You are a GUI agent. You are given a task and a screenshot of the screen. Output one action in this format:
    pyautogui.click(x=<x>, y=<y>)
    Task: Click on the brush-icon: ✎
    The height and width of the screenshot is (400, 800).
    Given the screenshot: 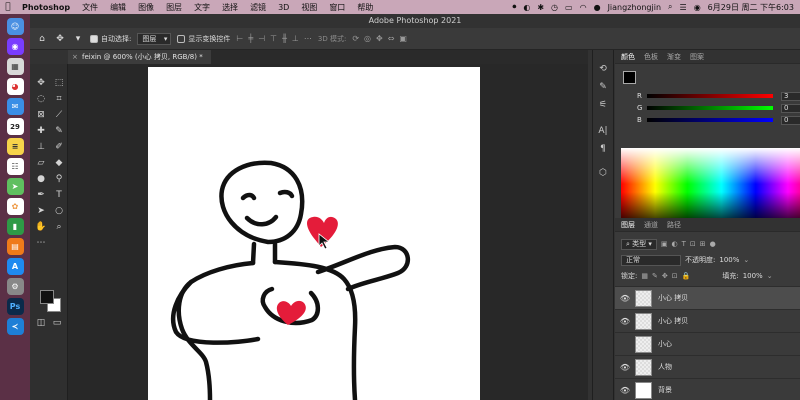 What is the action you would take?
    pyautogui.click(x=59, y=131)
    